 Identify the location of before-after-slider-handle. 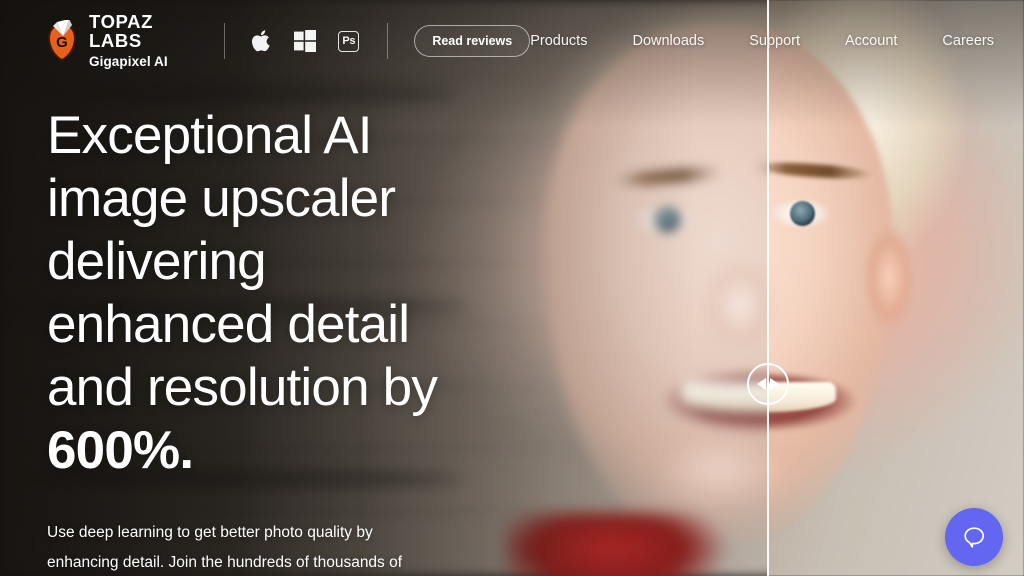
(768, 384).